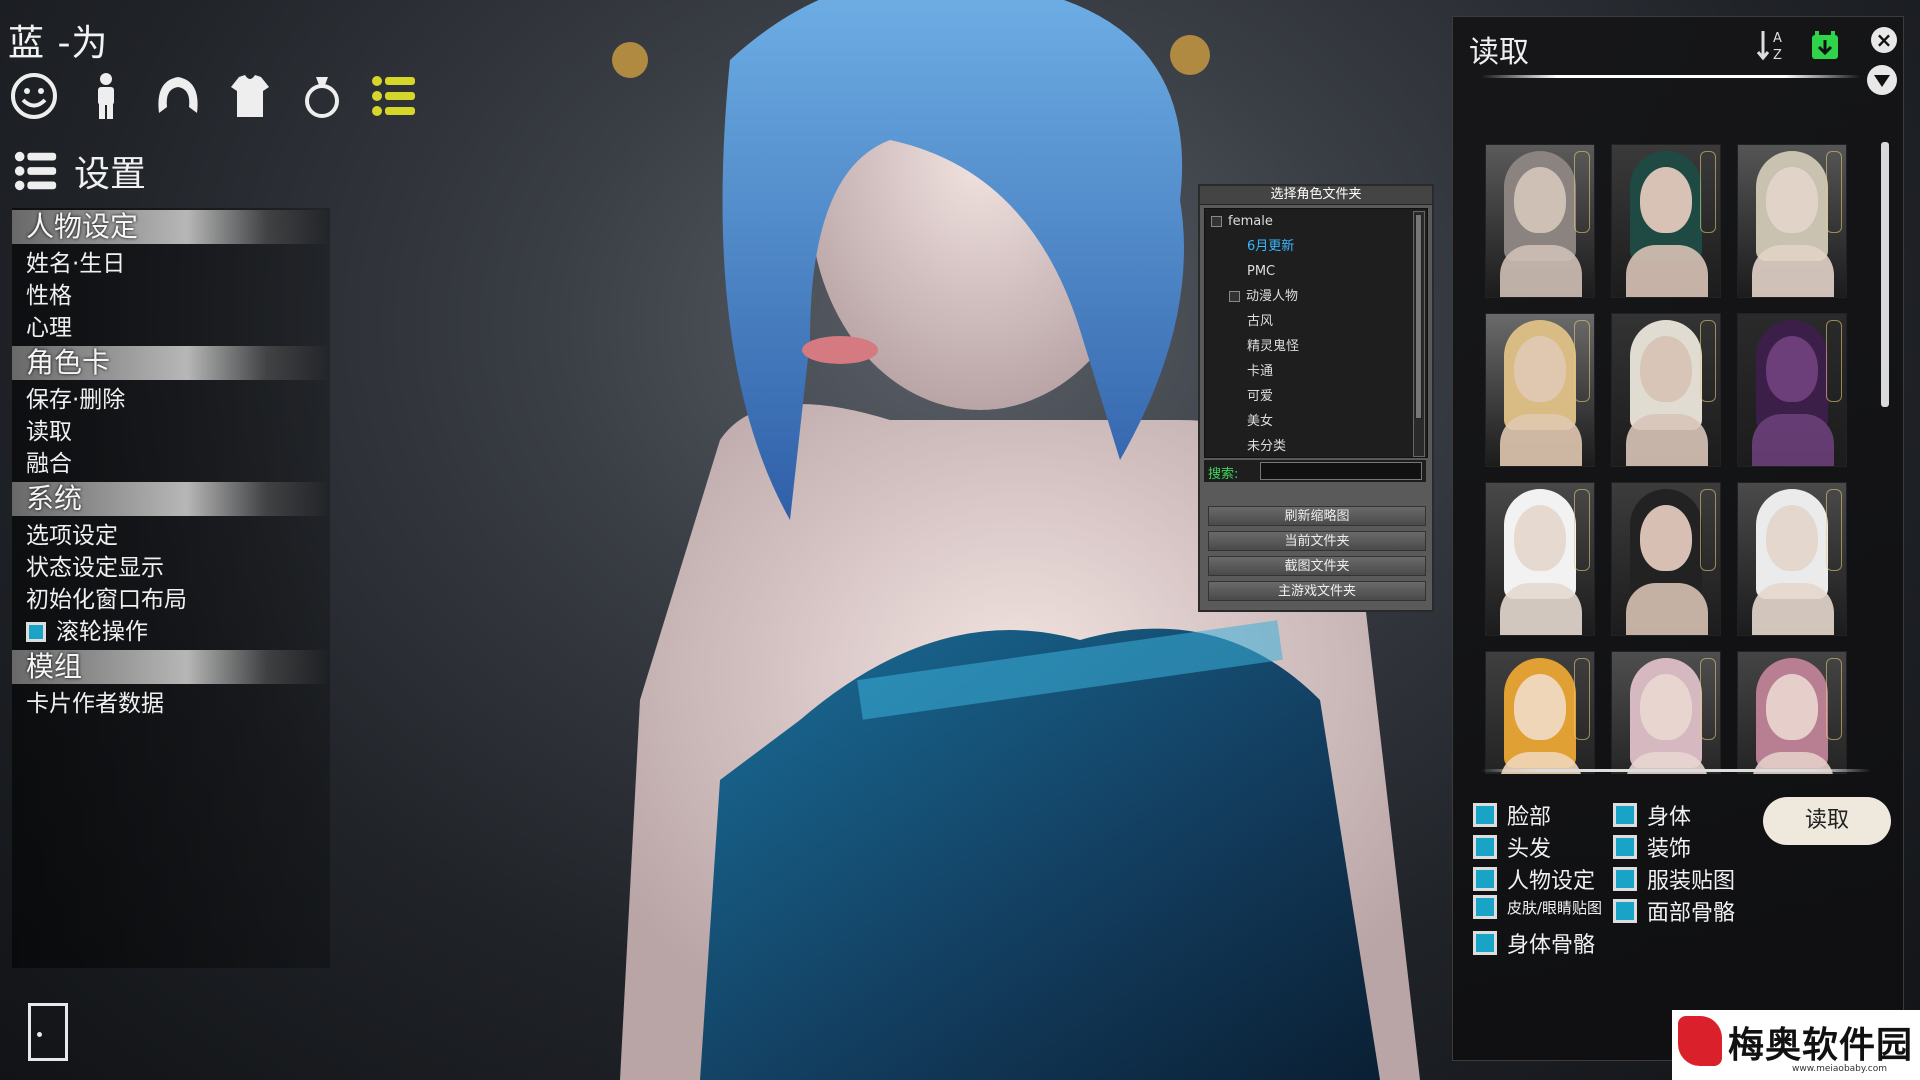  What do you see at coordinates (171, 667) in the screenshot?
I see `section-mods: 模组` at bounding box center [171, 667].